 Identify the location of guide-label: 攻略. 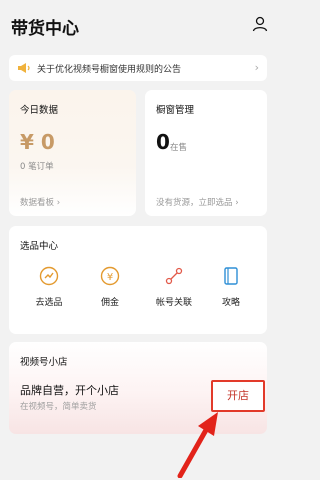
(230, 303).